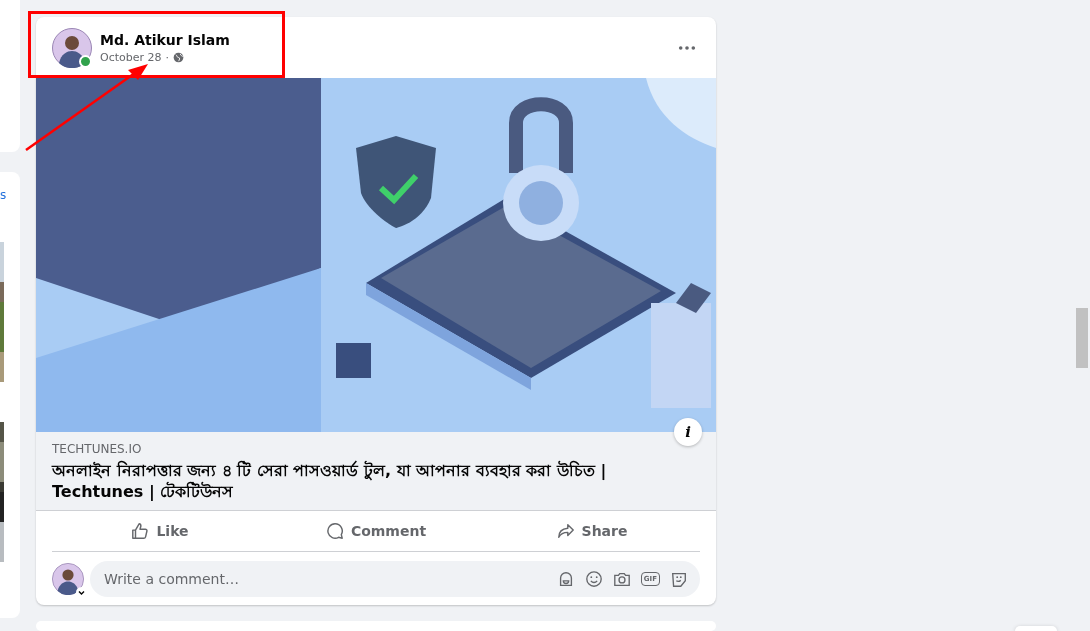 The height and width of the screenshot is (631, 1090). Describe the element at coordinates (565, 531) in the screenshot. I see `share-arrow-icon` at that location.